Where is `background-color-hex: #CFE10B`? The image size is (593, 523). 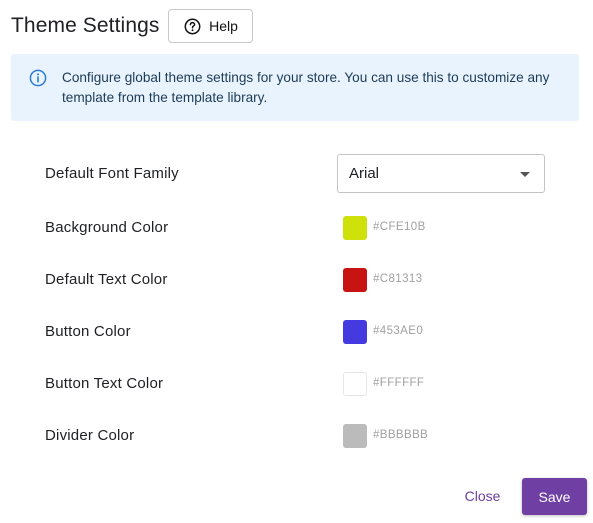 background-color-hex: #CFE10B is located at coordinates (399, 227).